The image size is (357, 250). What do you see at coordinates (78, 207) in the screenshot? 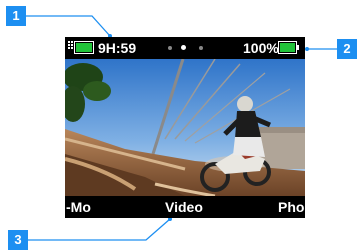
I see `mode-tab-previous: -Mo` at bounding box center [78, 207].